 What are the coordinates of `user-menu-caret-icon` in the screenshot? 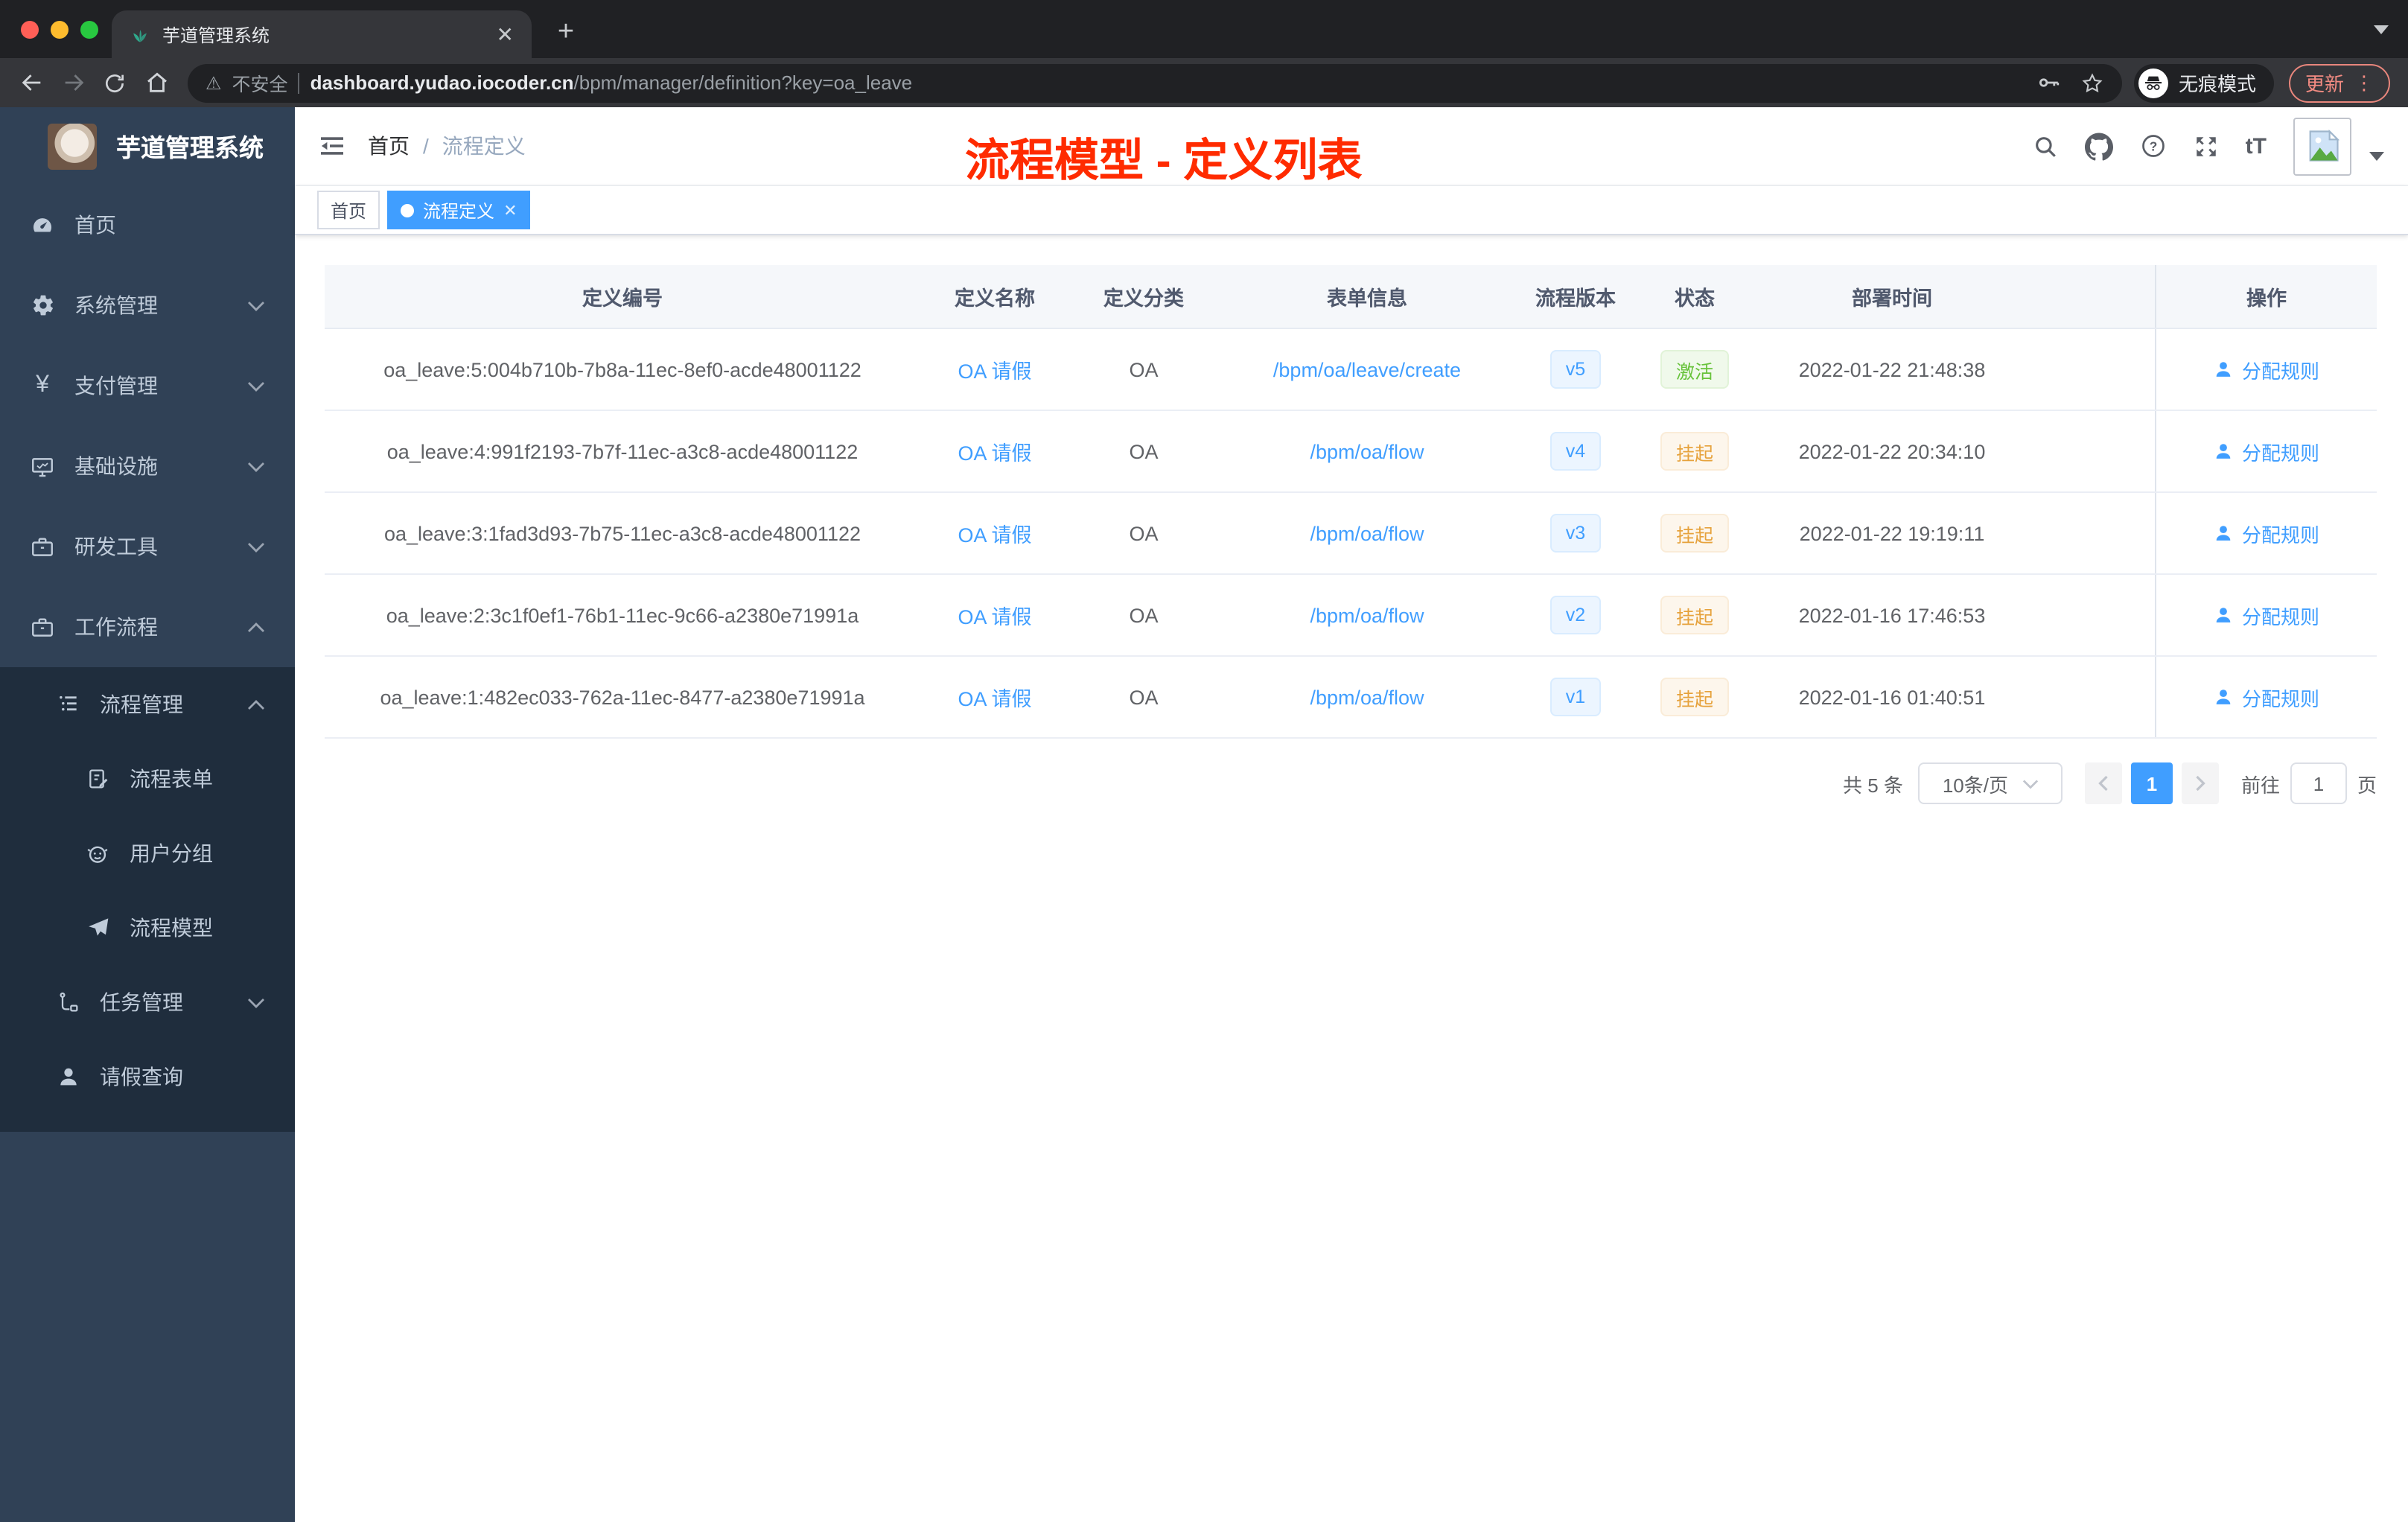 It's located at (2376, 156).